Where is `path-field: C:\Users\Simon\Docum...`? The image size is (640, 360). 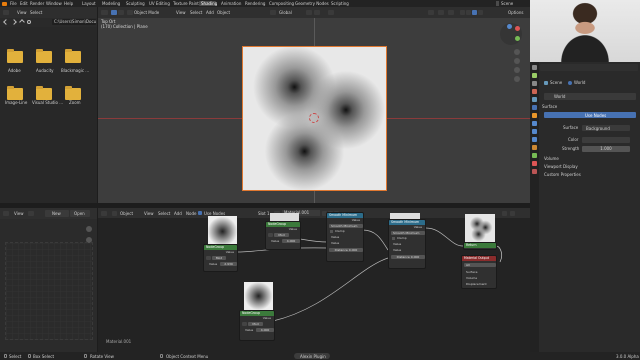 path-field: C:\Users\Simon\Docum... is located at coordinates (74, 22).